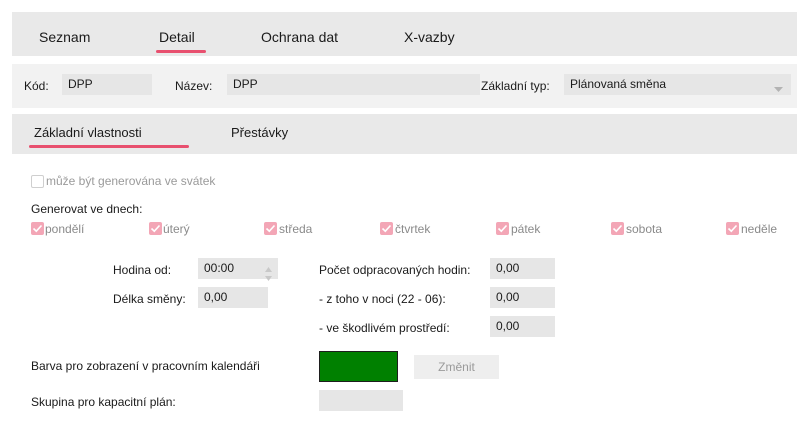 The width and height of the screenshot is (797, 426). Describe the element at coordinates (177, 37) in the screenshot. I see `tab-detail: Detail` at that location.